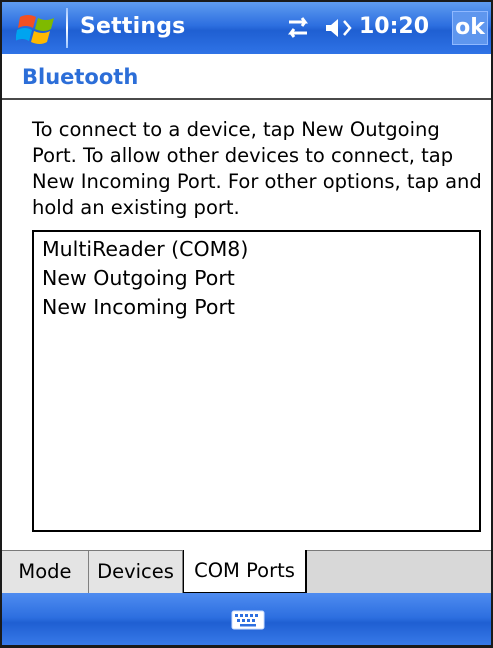  I want to click on windows-start-icon, so click(38, 29).